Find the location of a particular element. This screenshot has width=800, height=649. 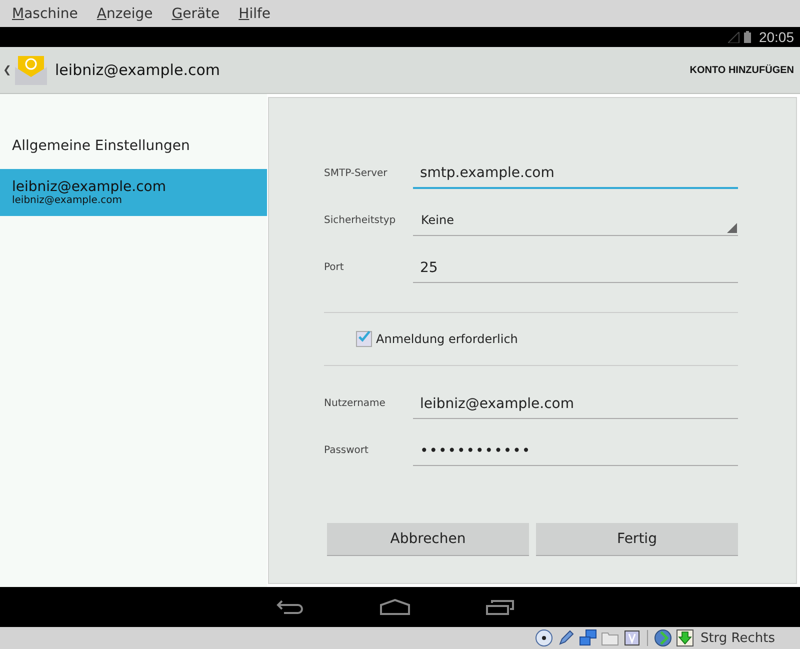

add-account-button: KONTO HINZUFÜGEN is located at coordinates (742, 70).